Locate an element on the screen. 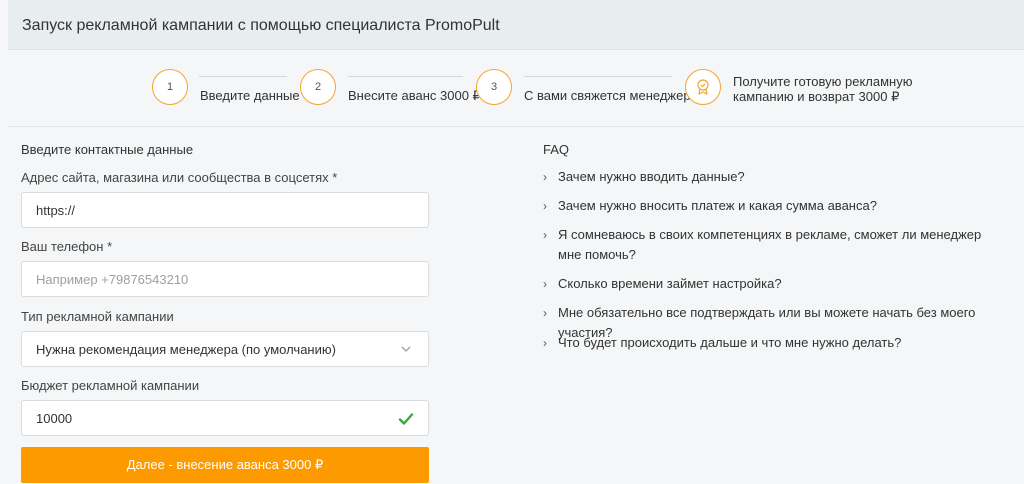  faq-item: › Сколько времени займет настройка? is located at coordinates (780, 284).